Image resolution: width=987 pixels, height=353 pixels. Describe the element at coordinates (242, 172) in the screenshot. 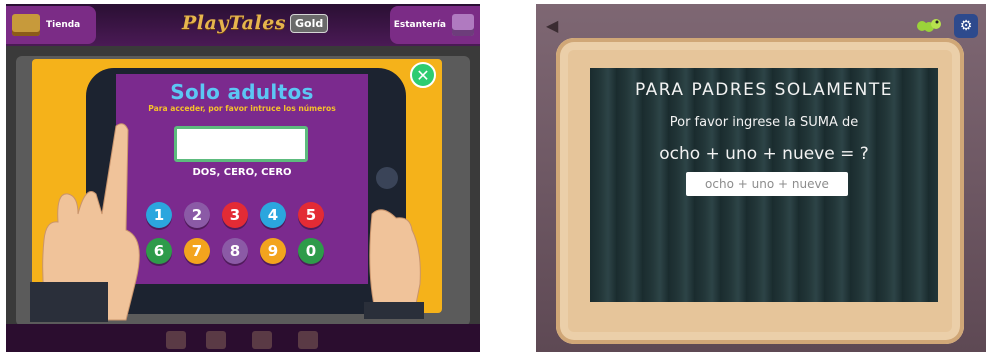

I see `number-hint: DOS, CERO, CERO` at that location.